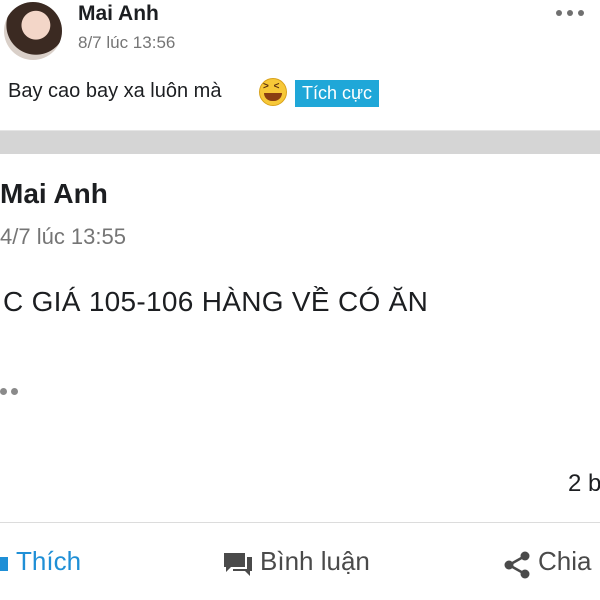 This screenshot has width=600, height=600. What do you see at coordinates (118, 14) in the screenshot?
I see `post-author-name: Mai Anh` at bounding box center [118, 14].